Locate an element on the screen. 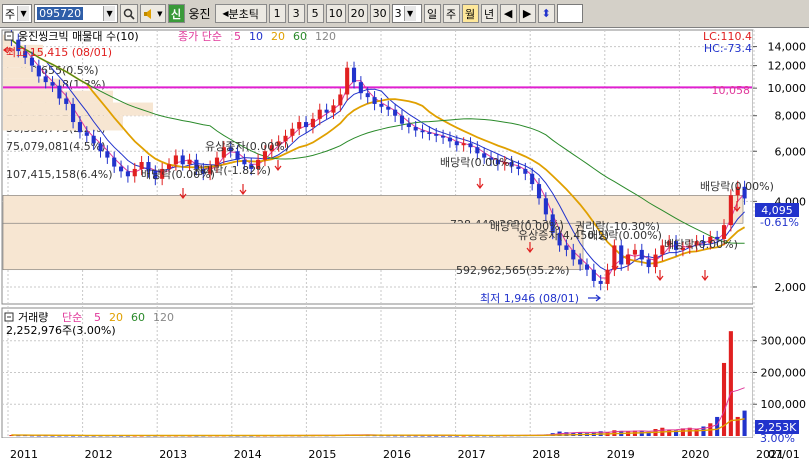 The image size is (809, 469). custom-interval-select: 3 ▼ is located at coordinates (406, 13).